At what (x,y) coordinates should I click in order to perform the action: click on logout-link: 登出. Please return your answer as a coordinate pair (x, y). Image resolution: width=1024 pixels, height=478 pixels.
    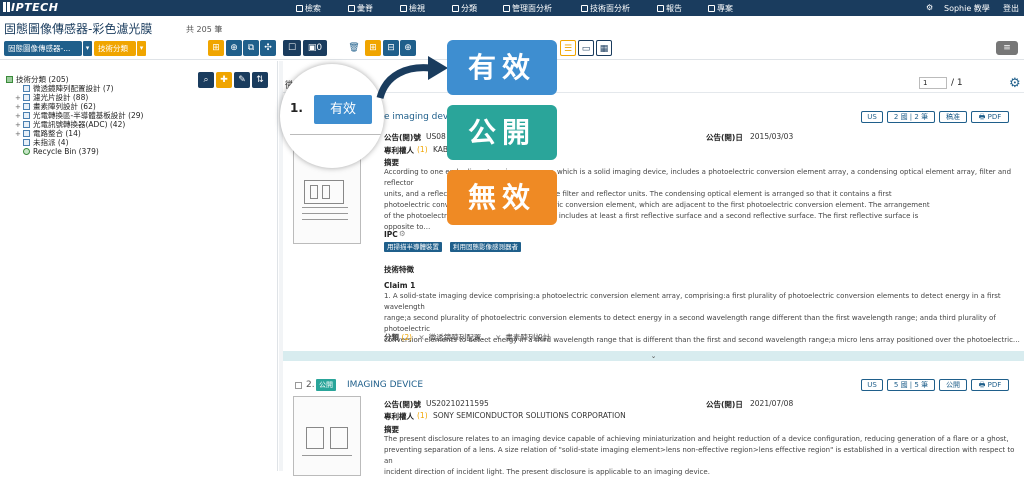
    Looking at the image, I should click on (1011, 8).